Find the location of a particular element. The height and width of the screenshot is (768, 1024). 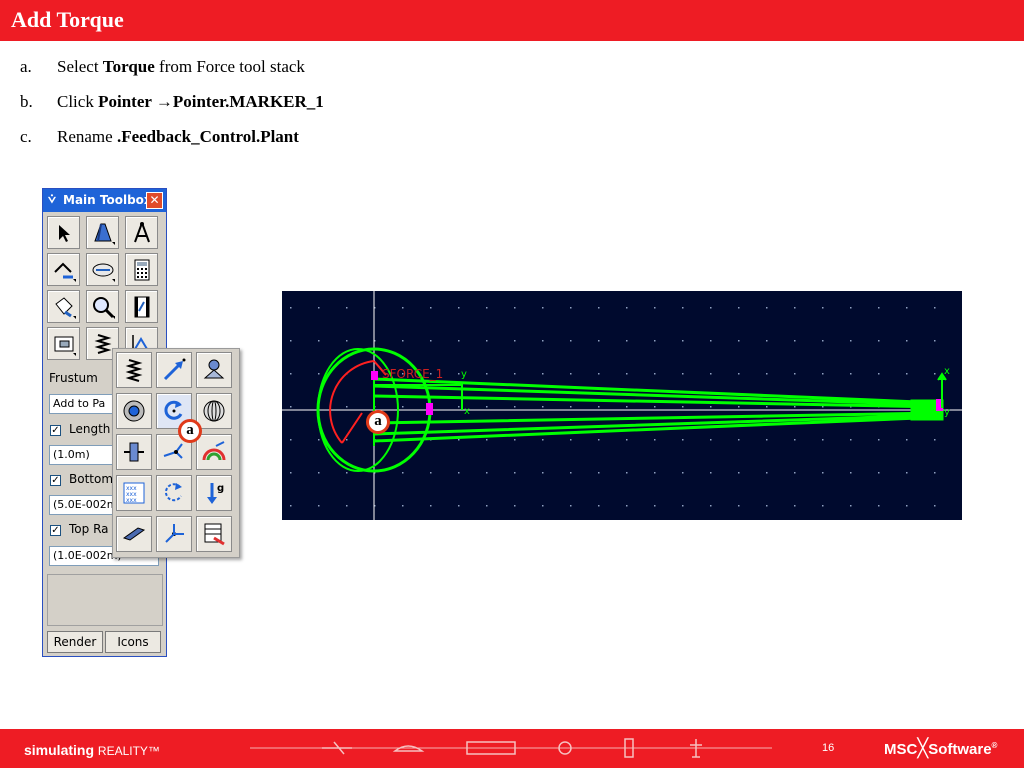

axis-y-label: y is located at coordinates (464, 374).